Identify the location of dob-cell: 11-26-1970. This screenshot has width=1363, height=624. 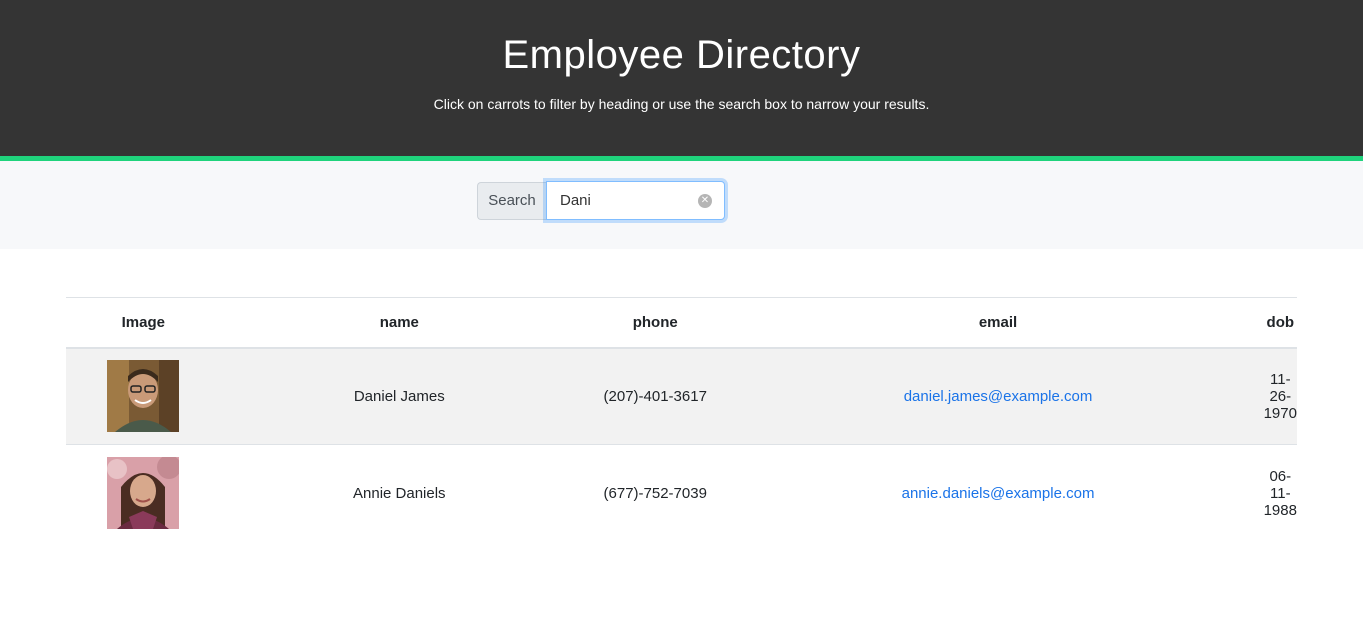
(1280, 396).